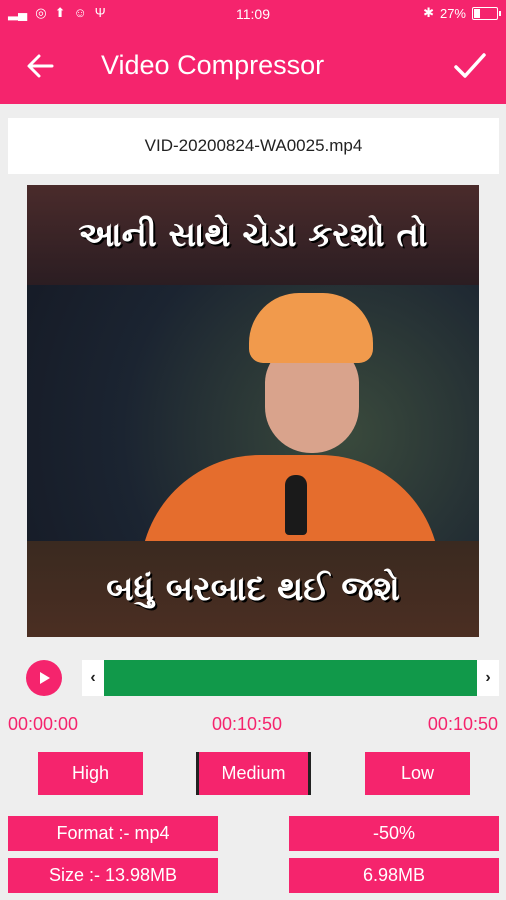 The height and width of the screenshot is (900, 506). I want to click on play-button, so click(44, 678).